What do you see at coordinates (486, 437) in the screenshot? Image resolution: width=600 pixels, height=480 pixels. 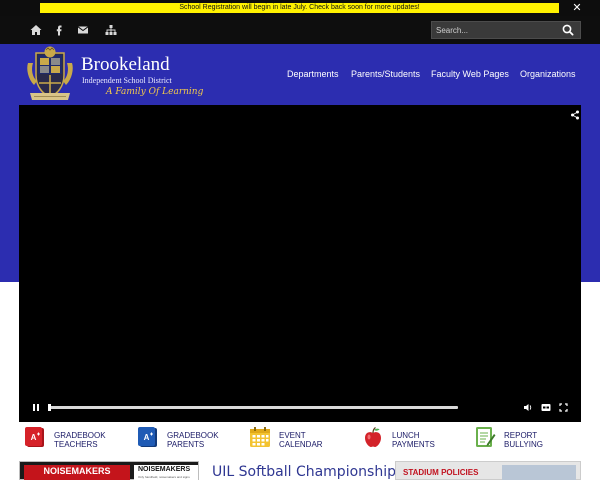 I see `report-icon` at bounding box center [486, 437].